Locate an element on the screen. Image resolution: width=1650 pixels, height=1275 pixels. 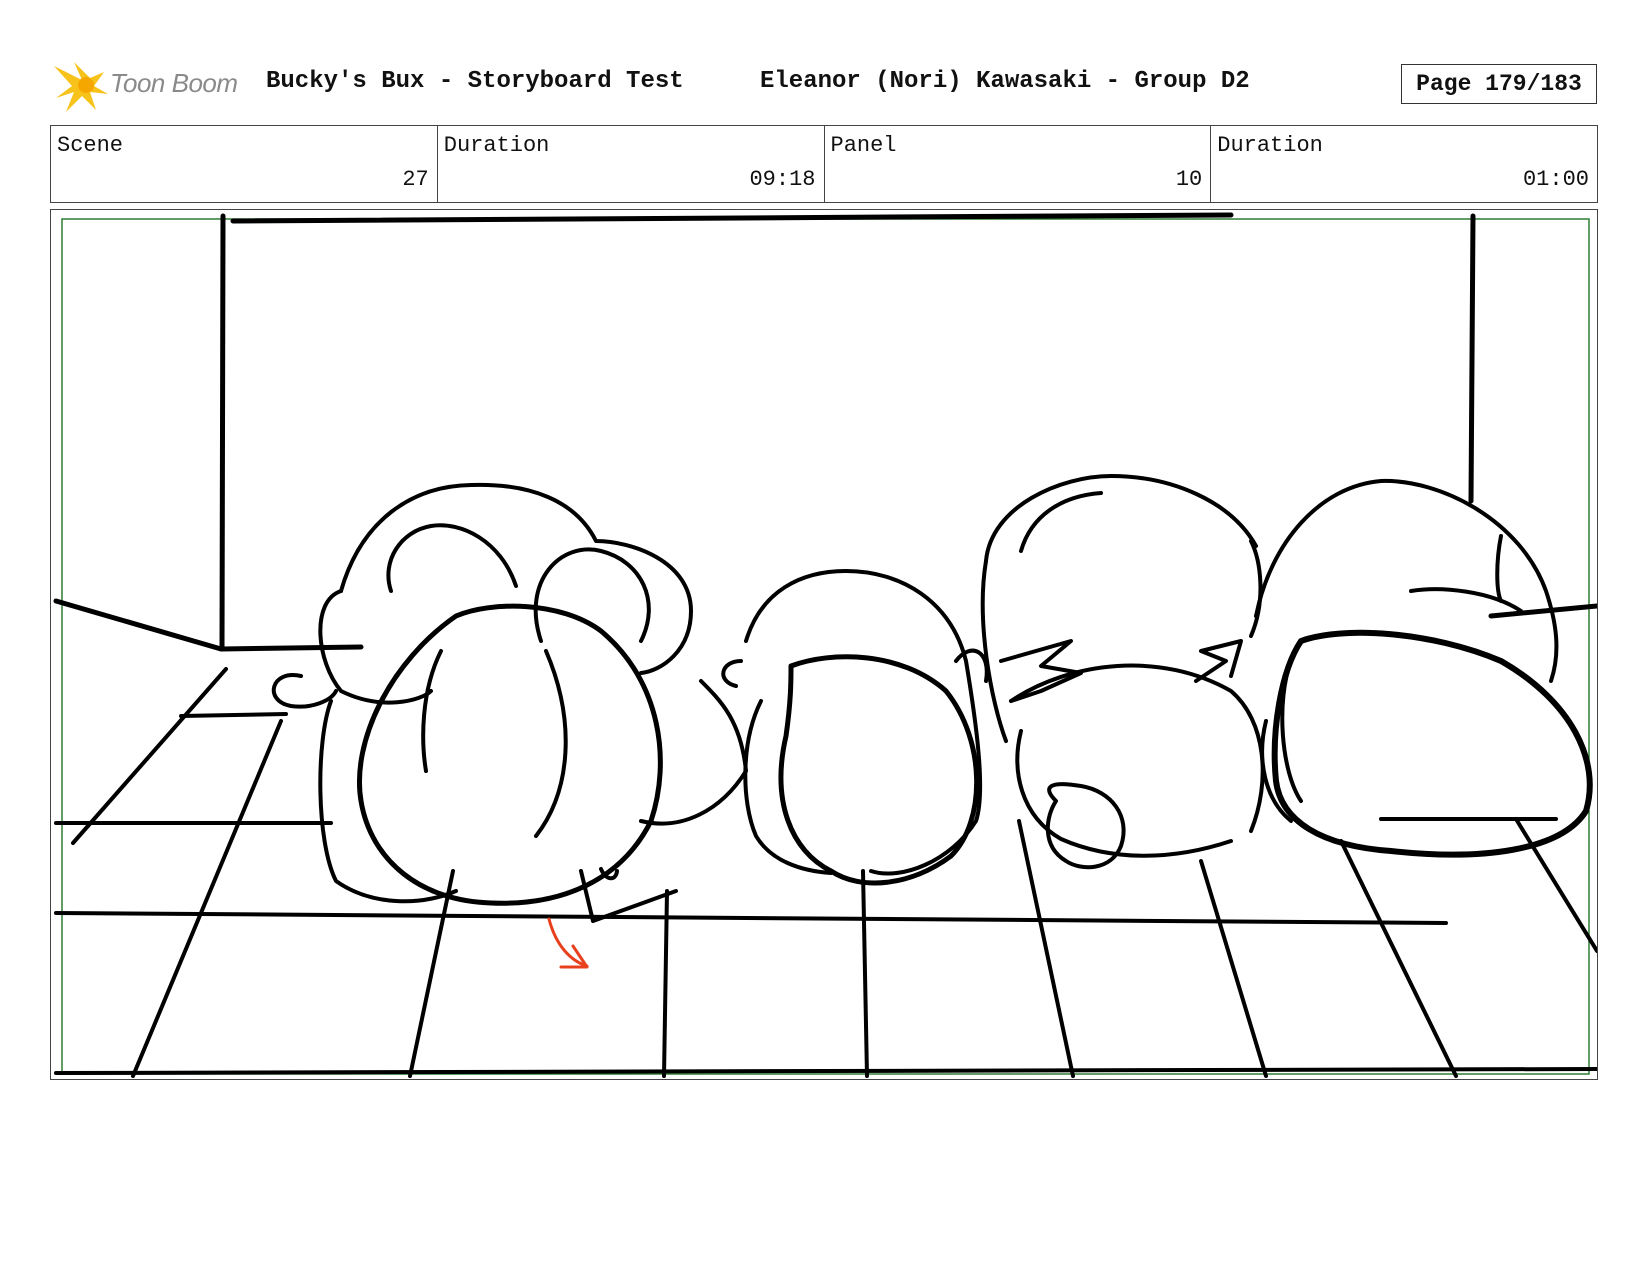
panel-duration-cell: Duration 01:00 is located at coordinates (1404, 164).